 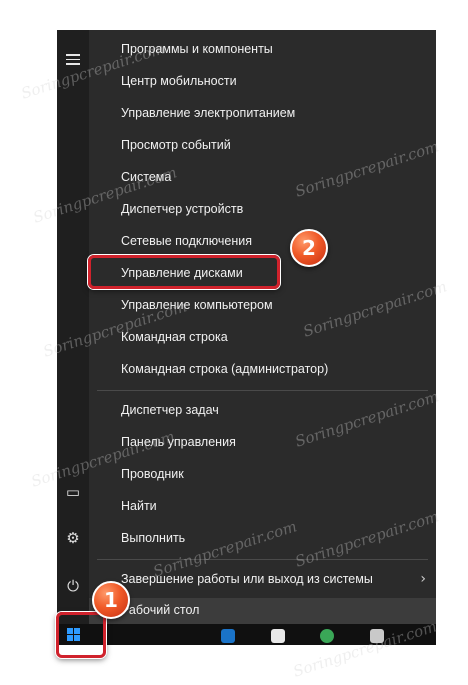 I want to click on chevron-right-icon: ›, so click(x=423, y=579).